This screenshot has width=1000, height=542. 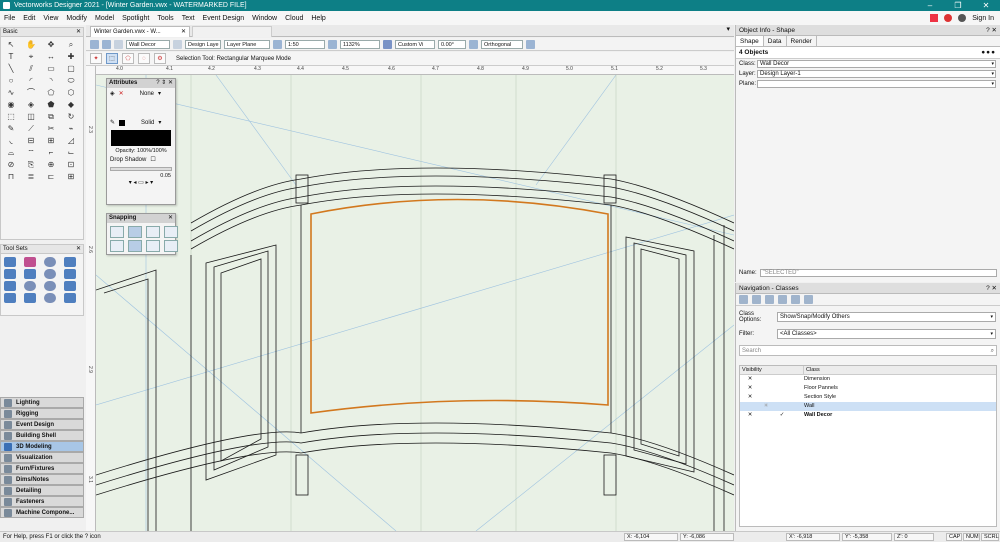 What do you see at coordinates (159, 122) in the screenshot?
I see `chevron-down-icon: ▾` at bounding box center [159, 122].